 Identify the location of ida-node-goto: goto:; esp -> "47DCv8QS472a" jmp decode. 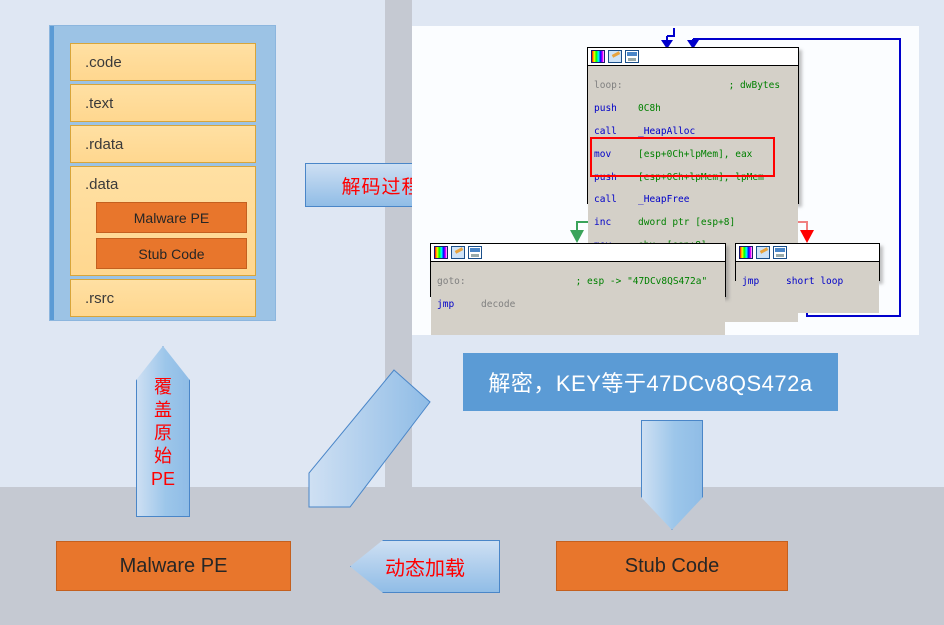
(578, 289).